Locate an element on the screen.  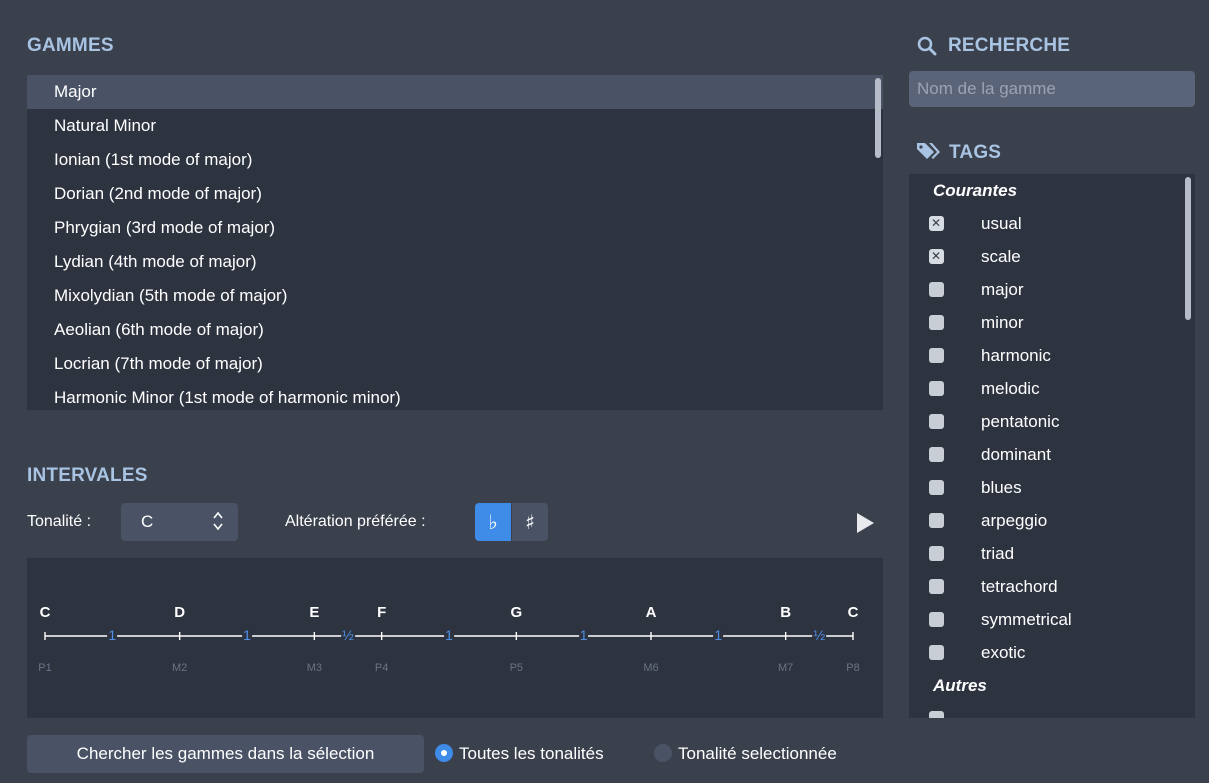
tonality-label: Tonalité : is located at coordinates (59, 521).